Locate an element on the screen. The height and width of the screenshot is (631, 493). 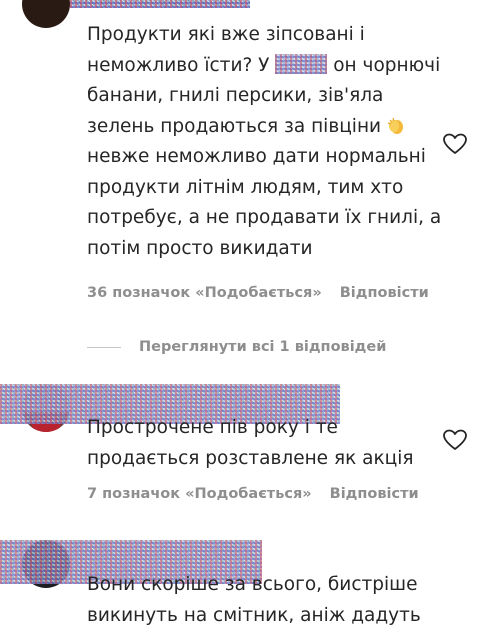
view-replies-button: Переглянути всі 1 відповідей is located at coordinates (236, 347).